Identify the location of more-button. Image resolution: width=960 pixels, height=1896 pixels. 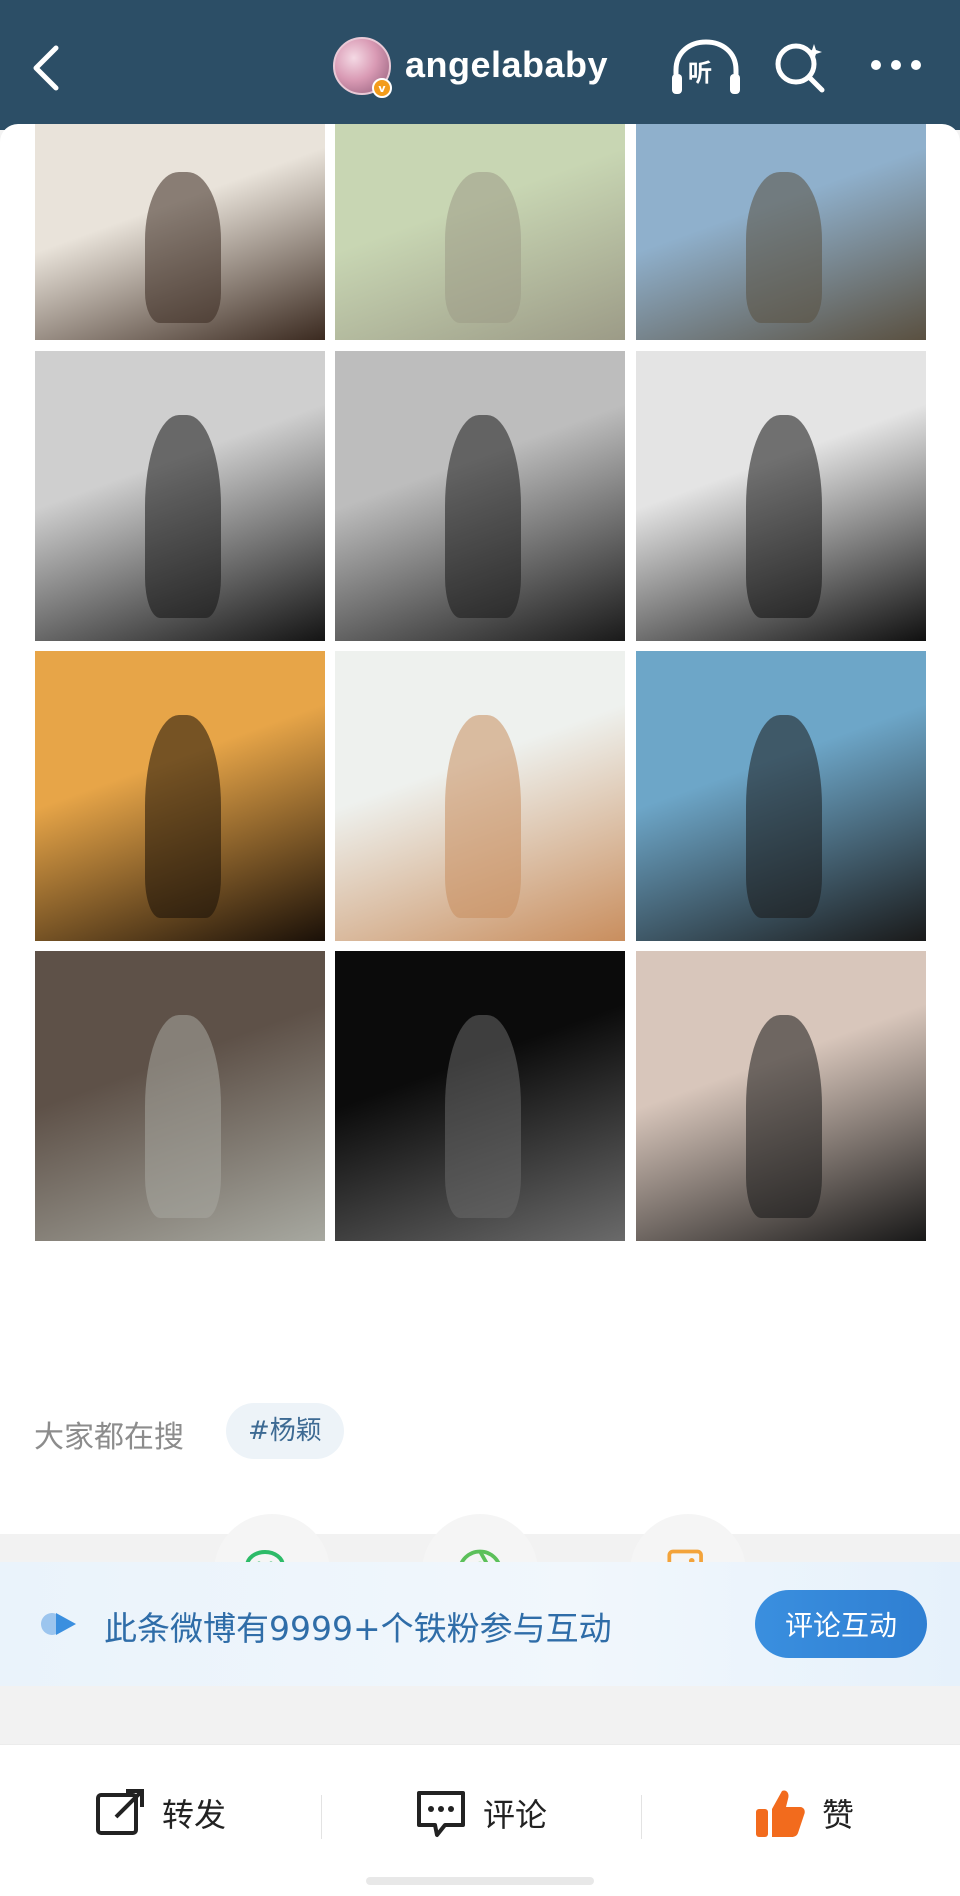
(896, 65).